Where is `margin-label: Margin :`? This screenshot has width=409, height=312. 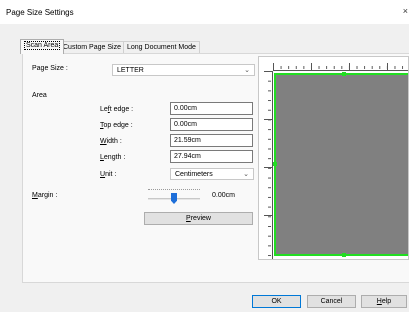
margin-label: Margin : is located at coordinates (45, 195).